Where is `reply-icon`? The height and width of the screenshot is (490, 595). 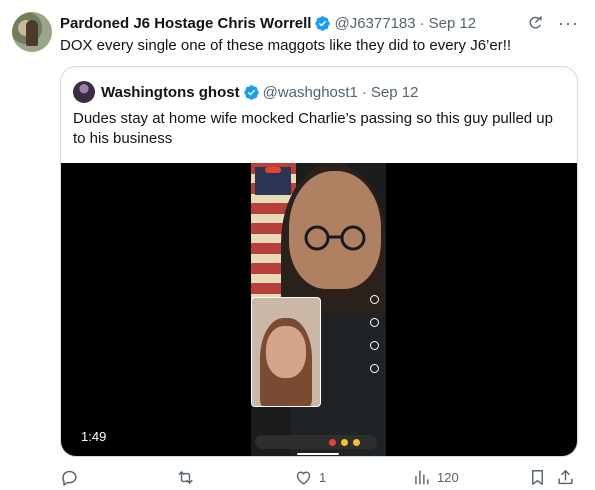
reply-icon is located at coordinates (69, 478).